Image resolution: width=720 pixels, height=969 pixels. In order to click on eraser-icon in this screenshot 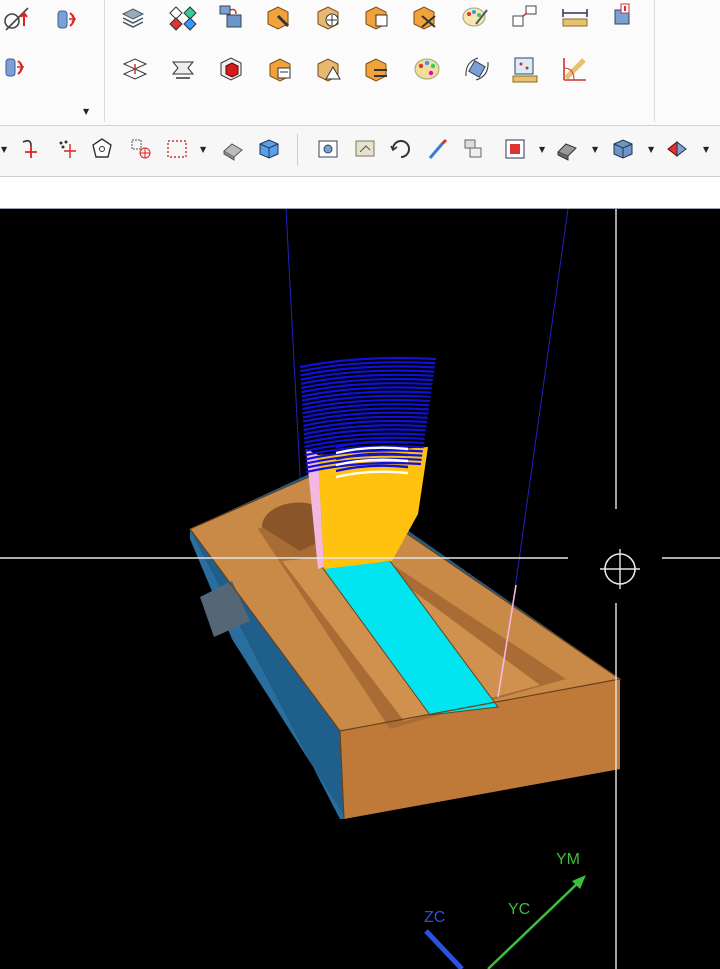, I will do `click(233, 149)`.